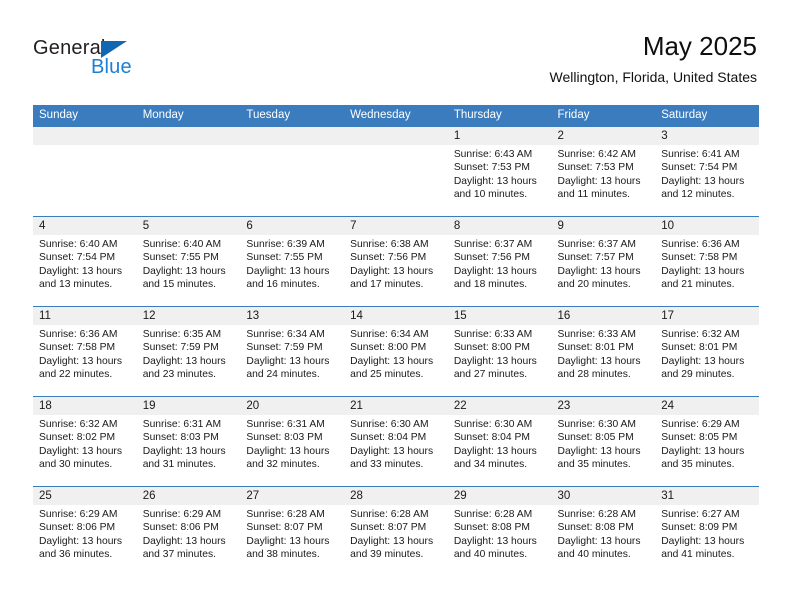 This screenshot has height=612, width=792. Describe the element at coordinates (85, 406) in the screenshot. I see `day-number: 18` at that location.